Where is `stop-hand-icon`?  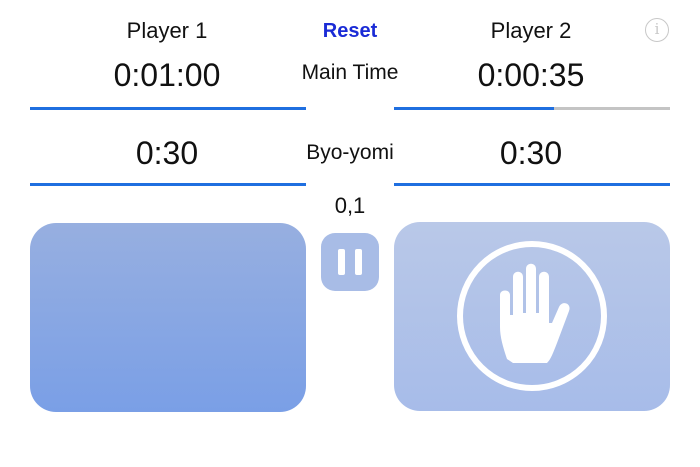 stop-hand-icon is located at coordinates (532, 316).